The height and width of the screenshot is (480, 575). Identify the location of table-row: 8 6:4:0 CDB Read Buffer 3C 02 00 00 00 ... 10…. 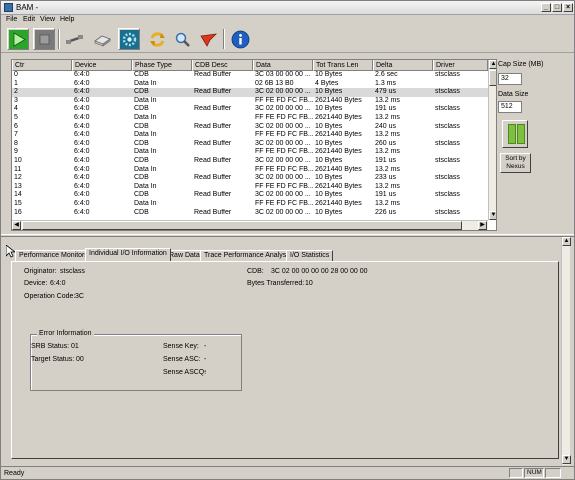
(250, 144).